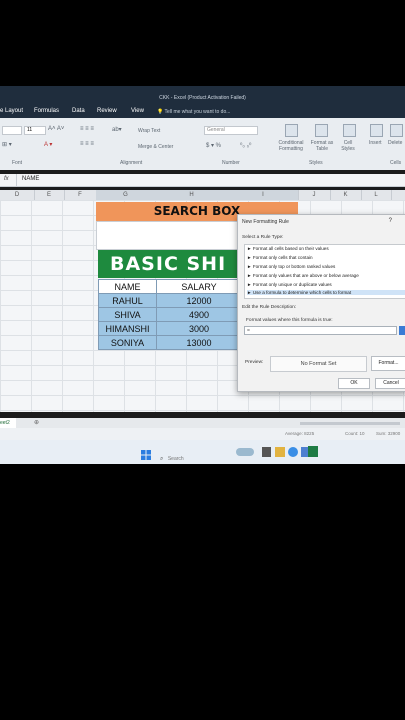 This screenshot has width=405, height=720. Describe the element at coordinates (314, 195) in the screenshot. I see `column-header-j: J` at that location.